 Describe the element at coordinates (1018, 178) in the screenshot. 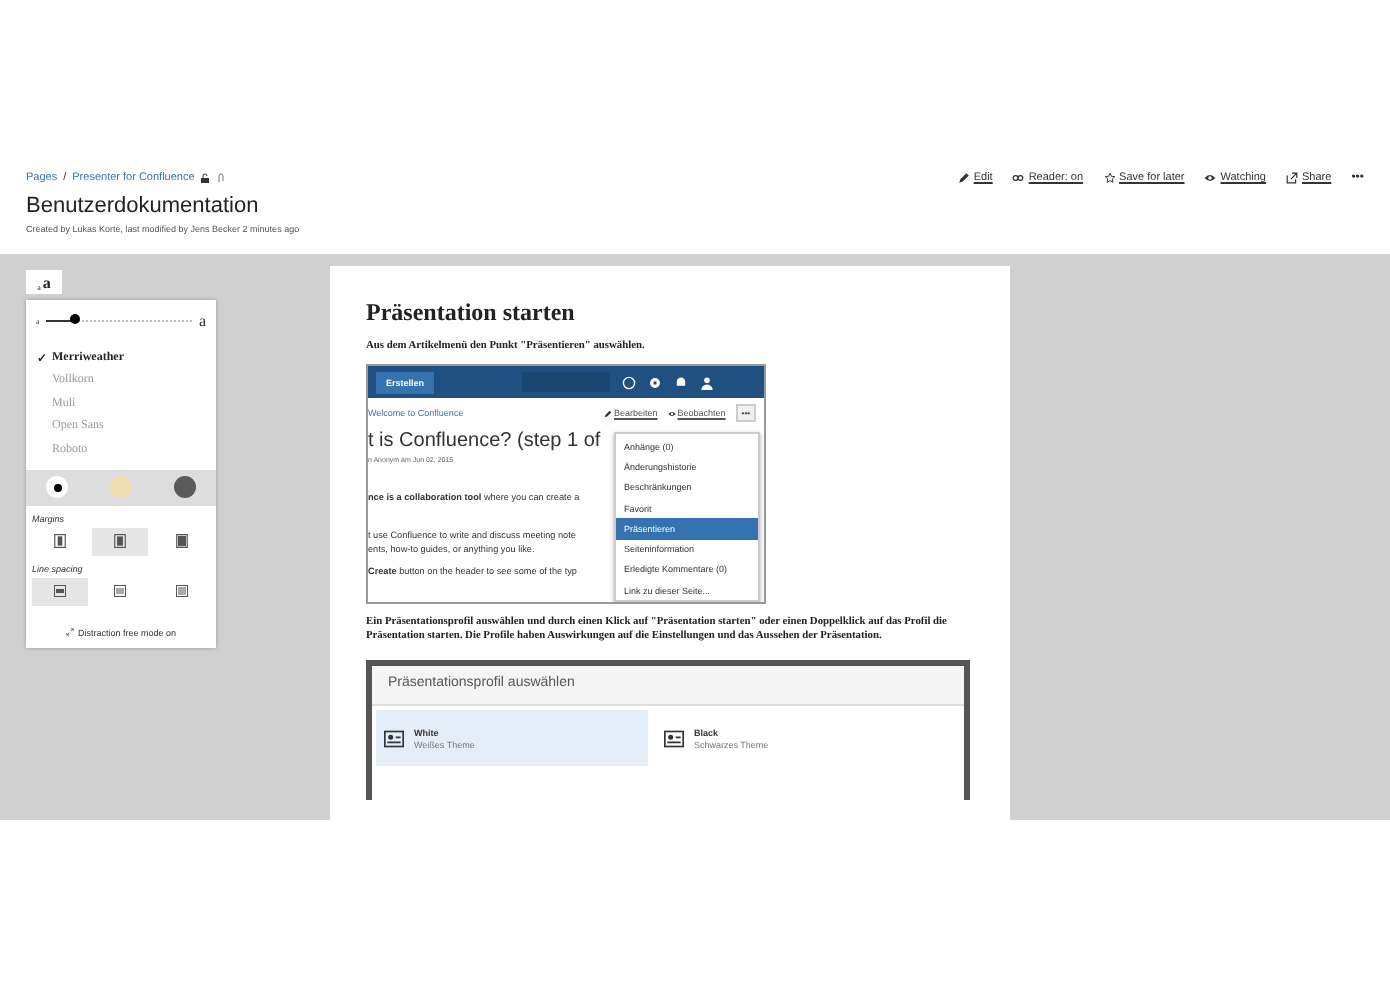

I see `glasses-icon` at that location.